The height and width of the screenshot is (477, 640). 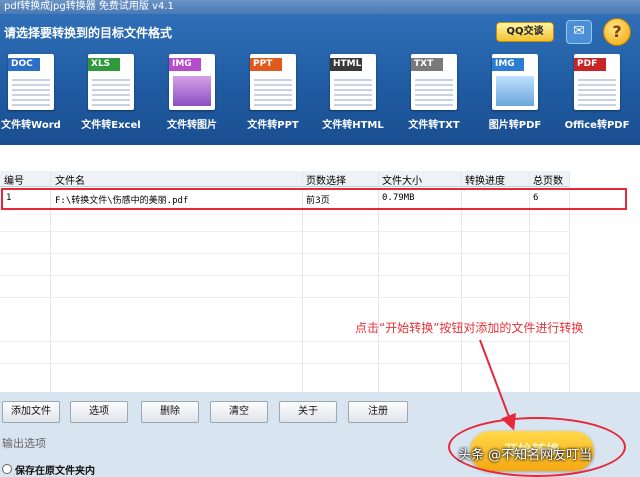 I want to click on question-icon: ?, so click(x=617, y=32).